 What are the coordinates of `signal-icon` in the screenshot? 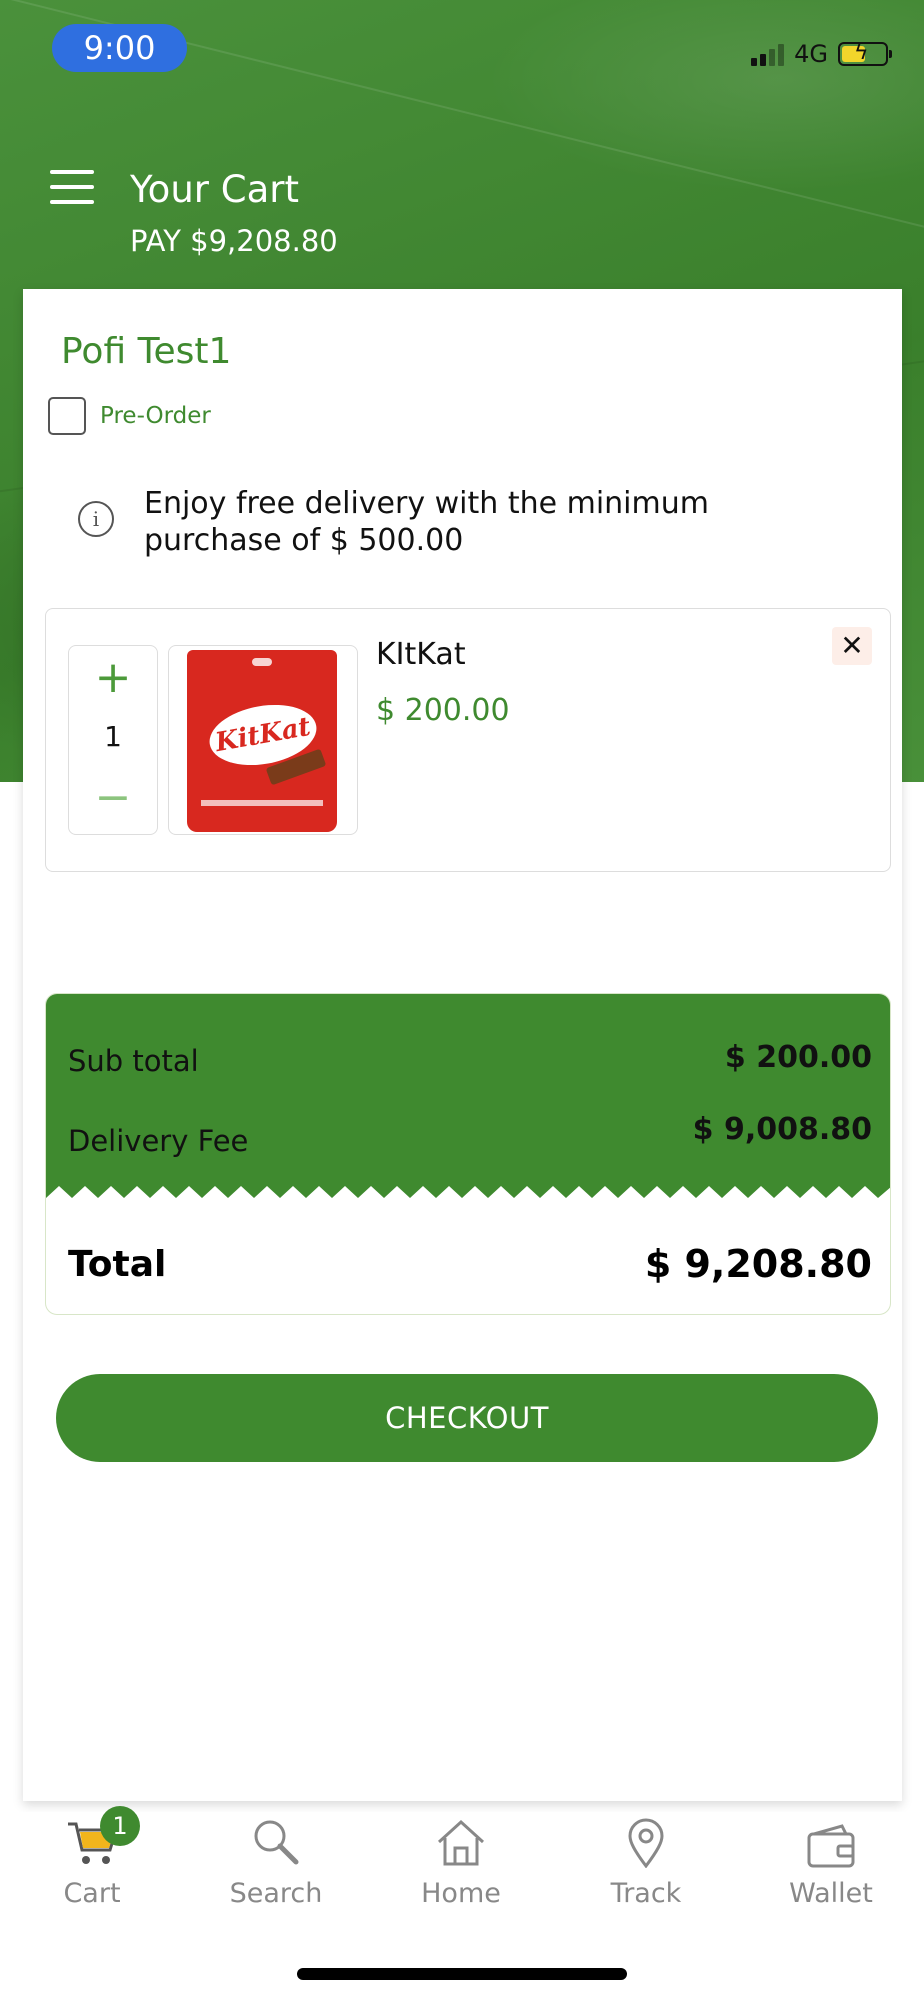 It's located at (768, 54).